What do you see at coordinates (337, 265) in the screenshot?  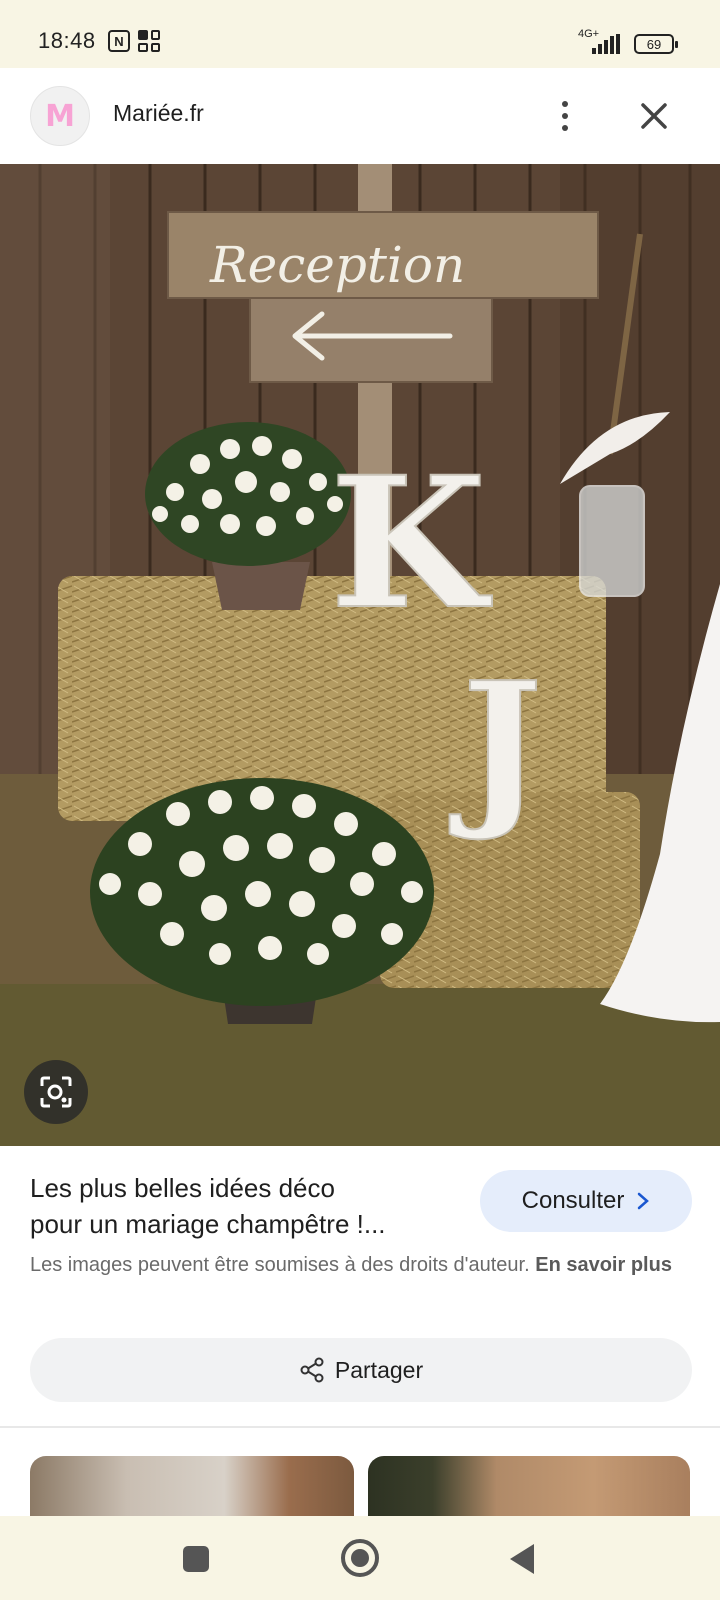 I see `svg-text: Reception` at bounding box center [337, 265].